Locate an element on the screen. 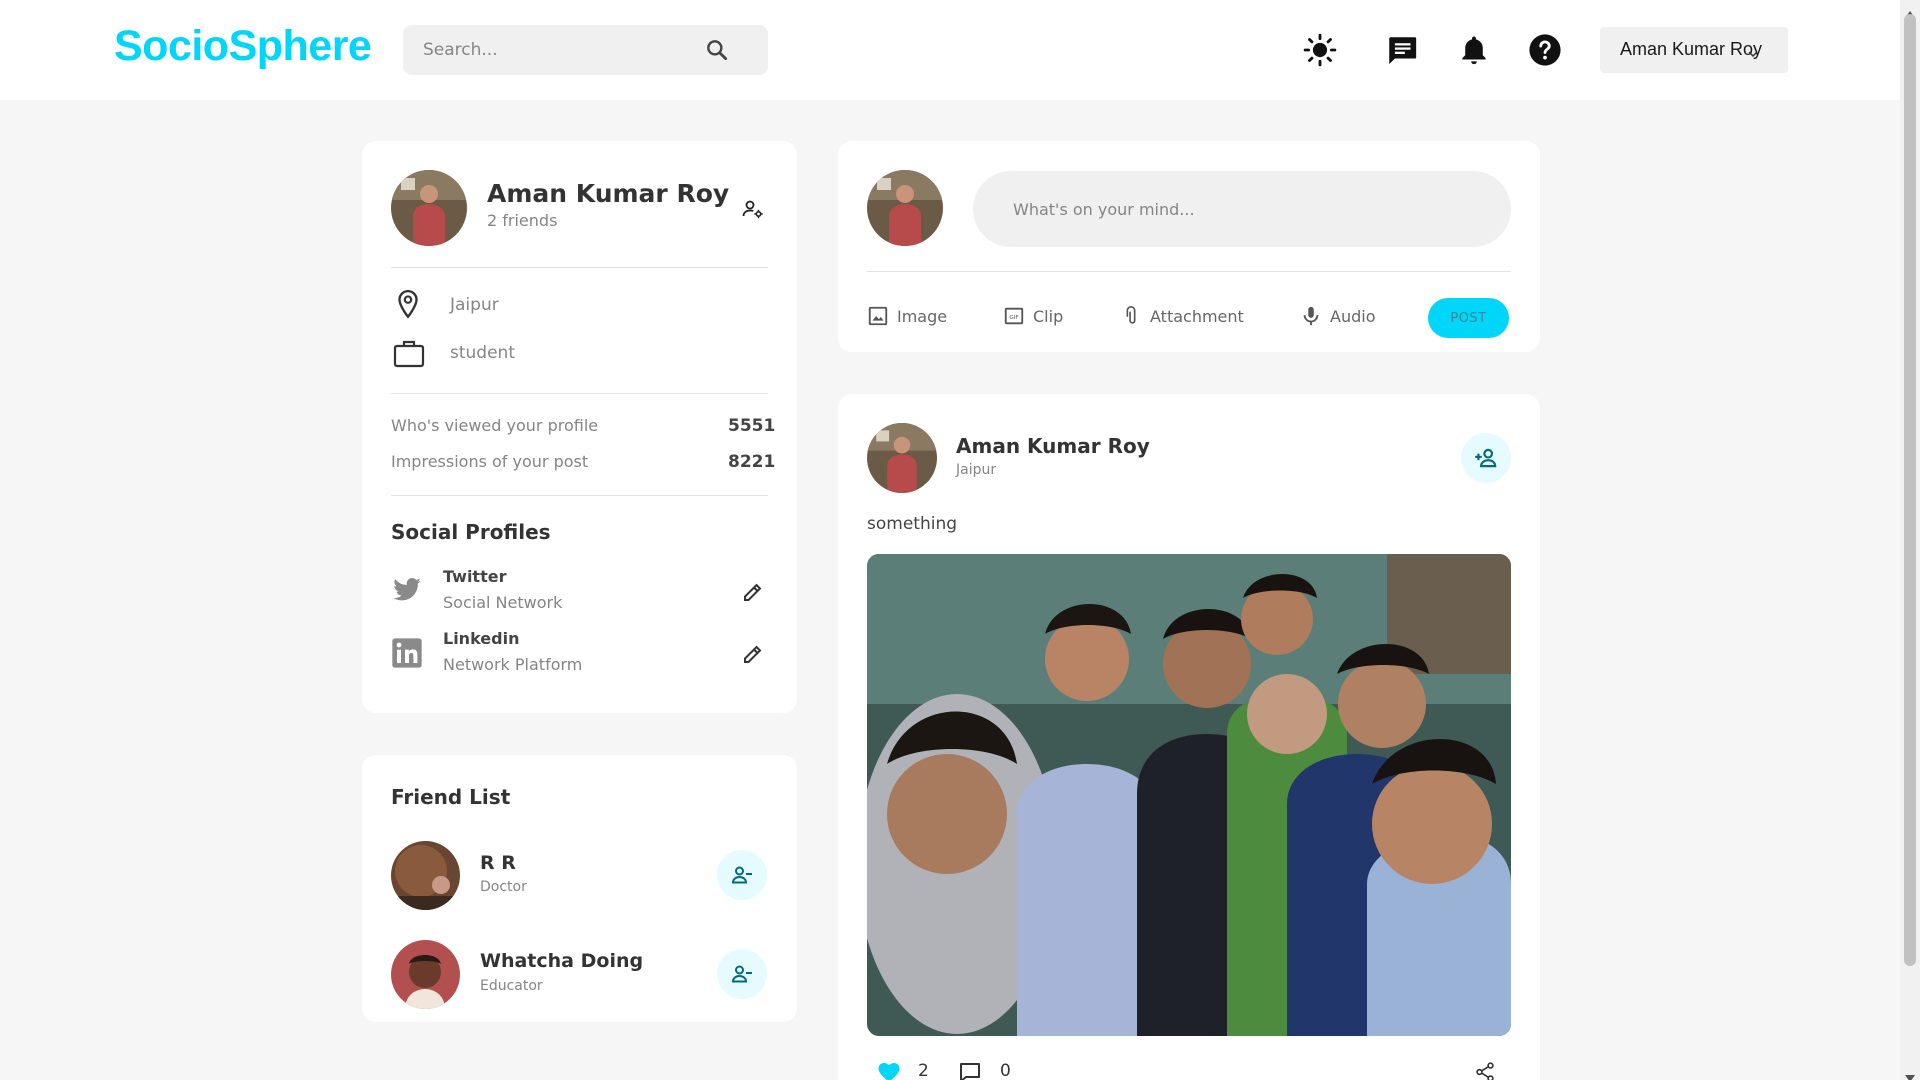 This screenshot has width=1920, height=1080. person-add-icon is located at coordinates (1486, 458).